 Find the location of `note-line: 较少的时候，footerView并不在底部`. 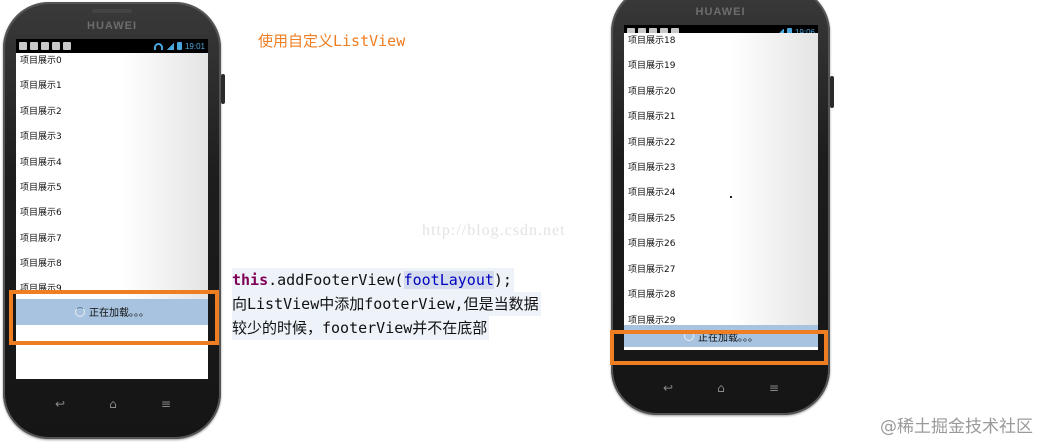

note-line: 较少的时候，footerView并不在底部 is located at coordinates (361, 328).